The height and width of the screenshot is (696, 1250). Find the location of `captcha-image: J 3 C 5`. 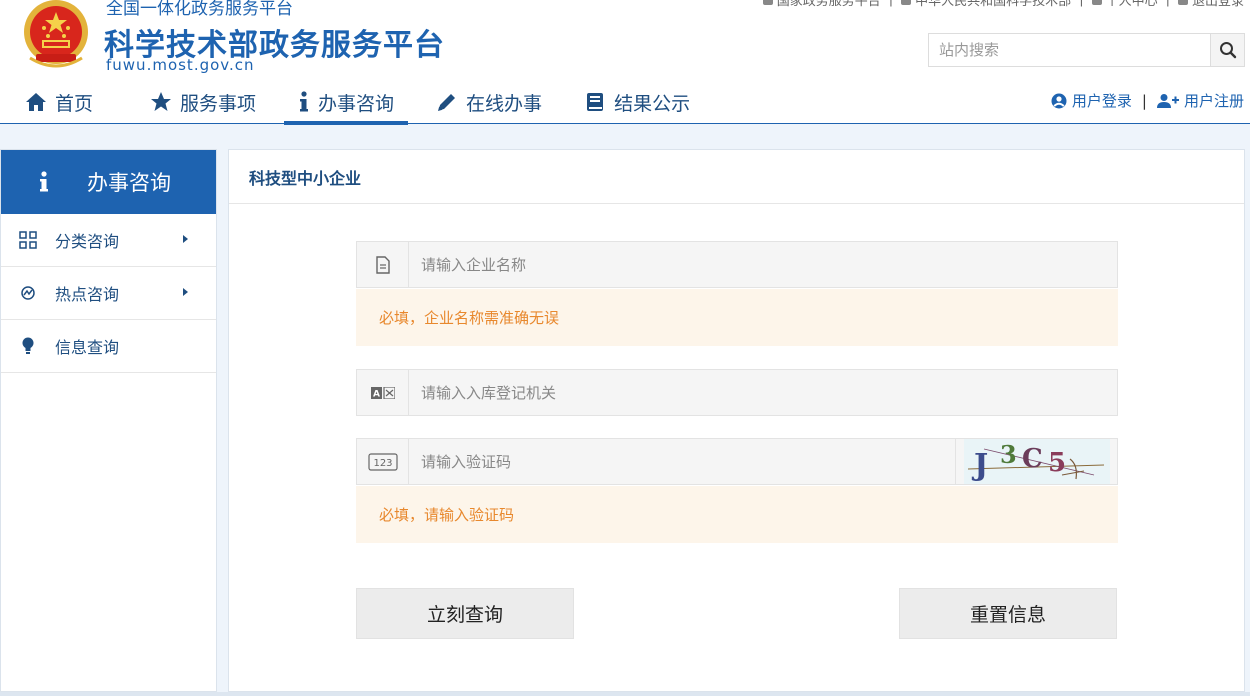

captcha-image: J 3 C 5 is located at coordinates (1036, 461).